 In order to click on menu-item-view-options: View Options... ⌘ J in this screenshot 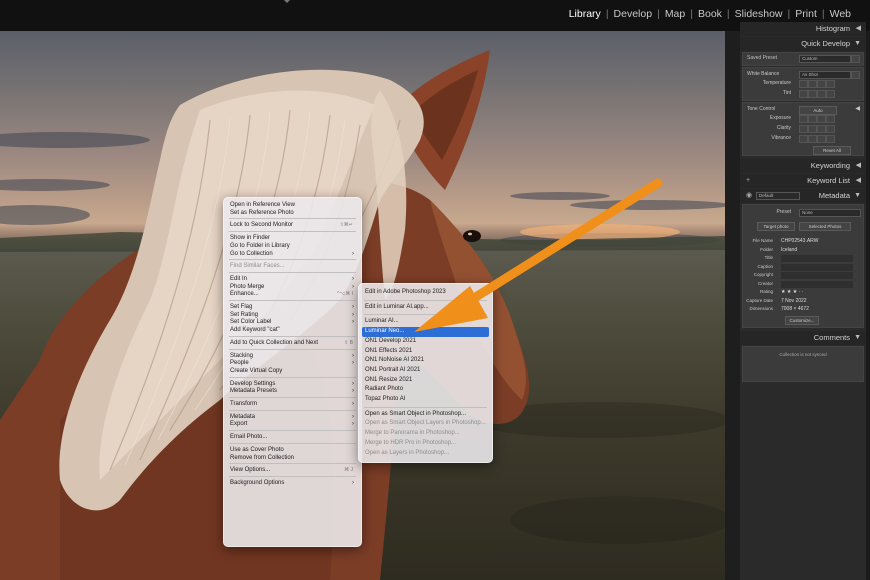, I will do `click(292, 471)`.